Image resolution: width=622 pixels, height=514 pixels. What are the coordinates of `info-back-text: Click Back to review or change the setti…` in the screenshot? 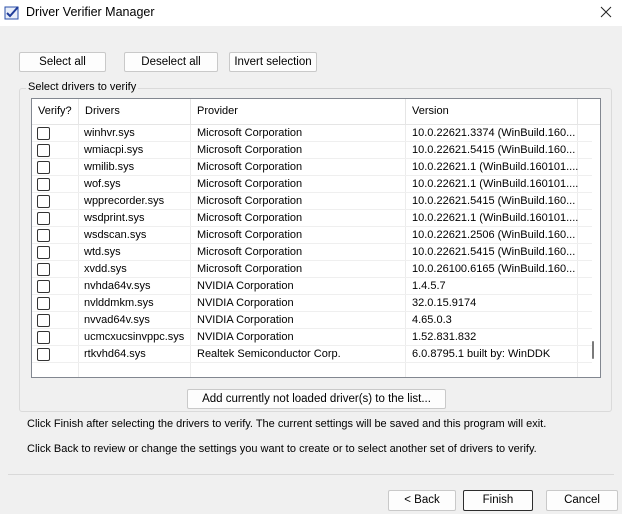 It's located at (282, 449).